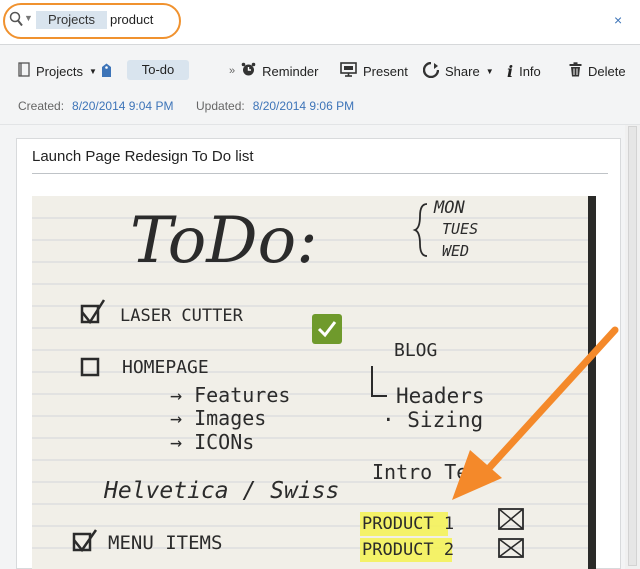  Describe the element at coordinates (431, 71) in the screenshot. I see `share-icon` at that location.